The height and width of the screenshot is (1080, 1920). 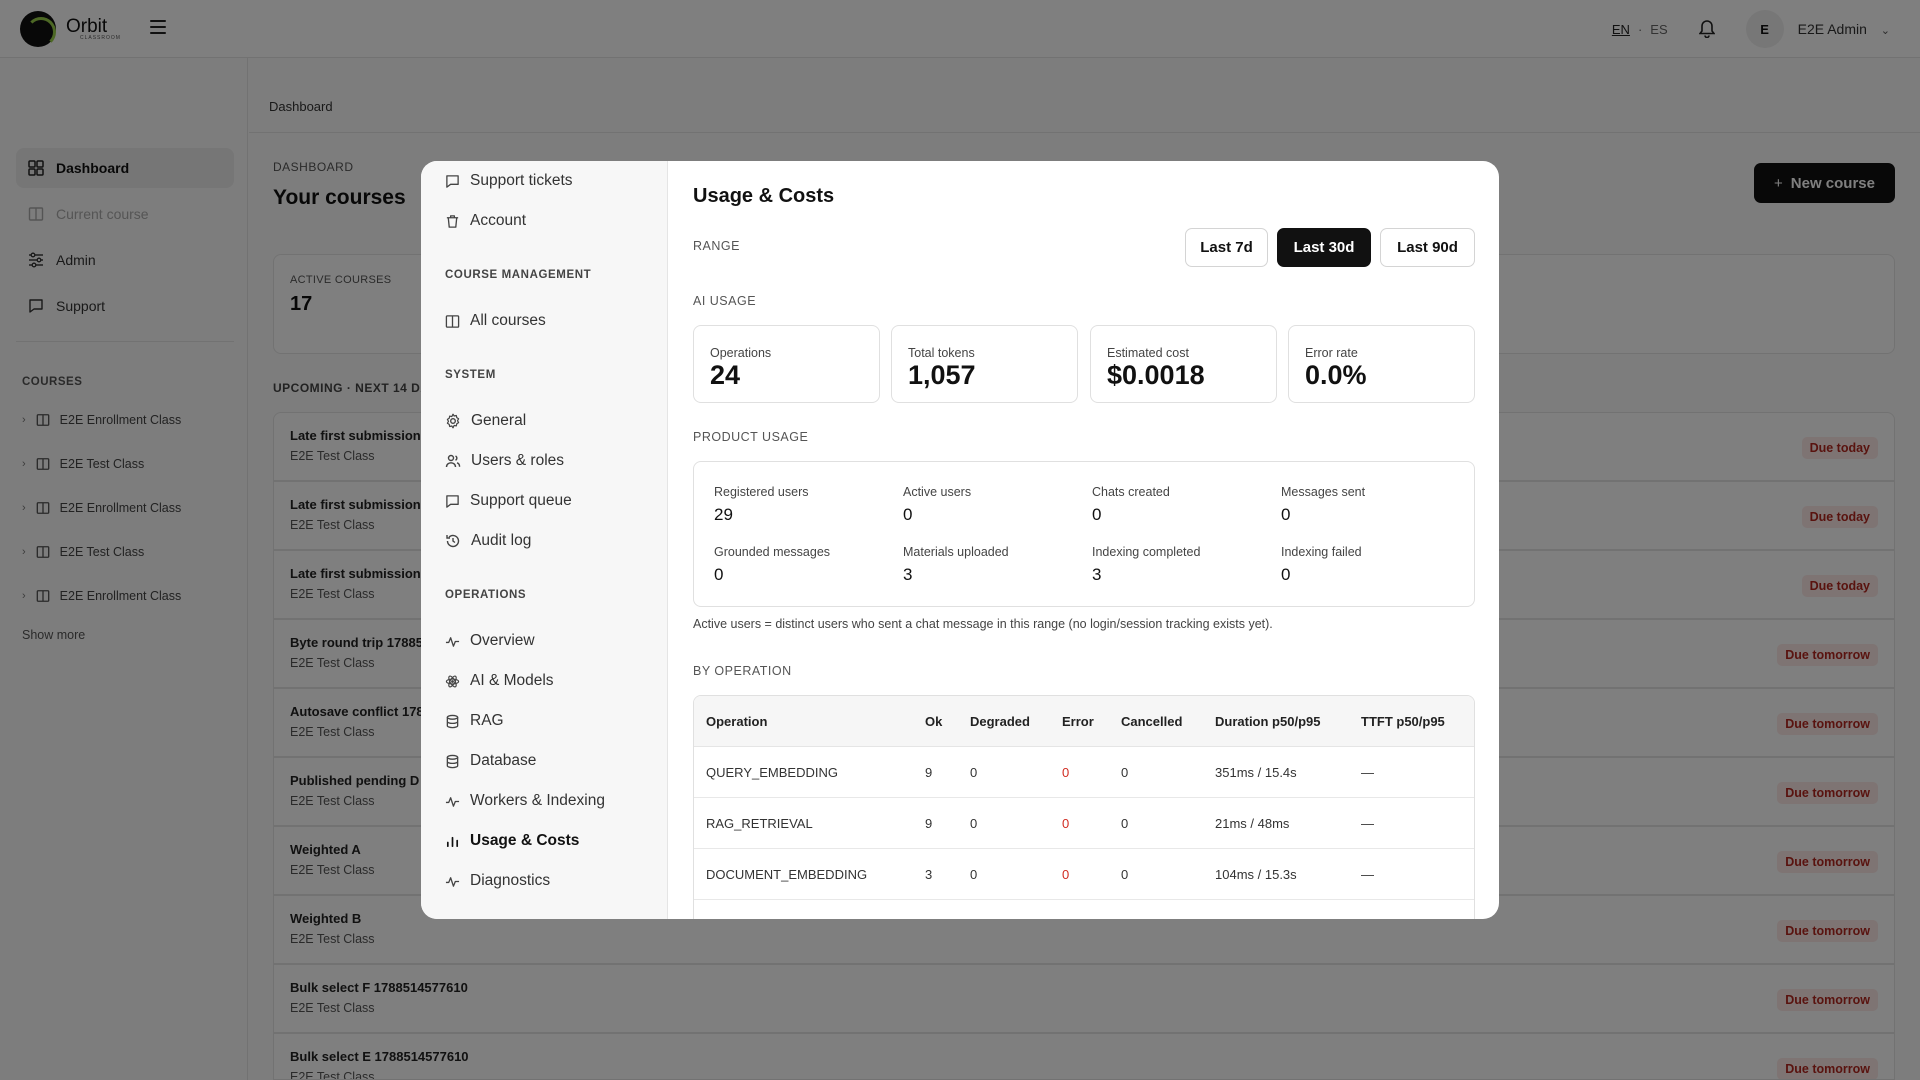 I want to click on metric-label: Indexing completed, so click(x=1146, y=552).